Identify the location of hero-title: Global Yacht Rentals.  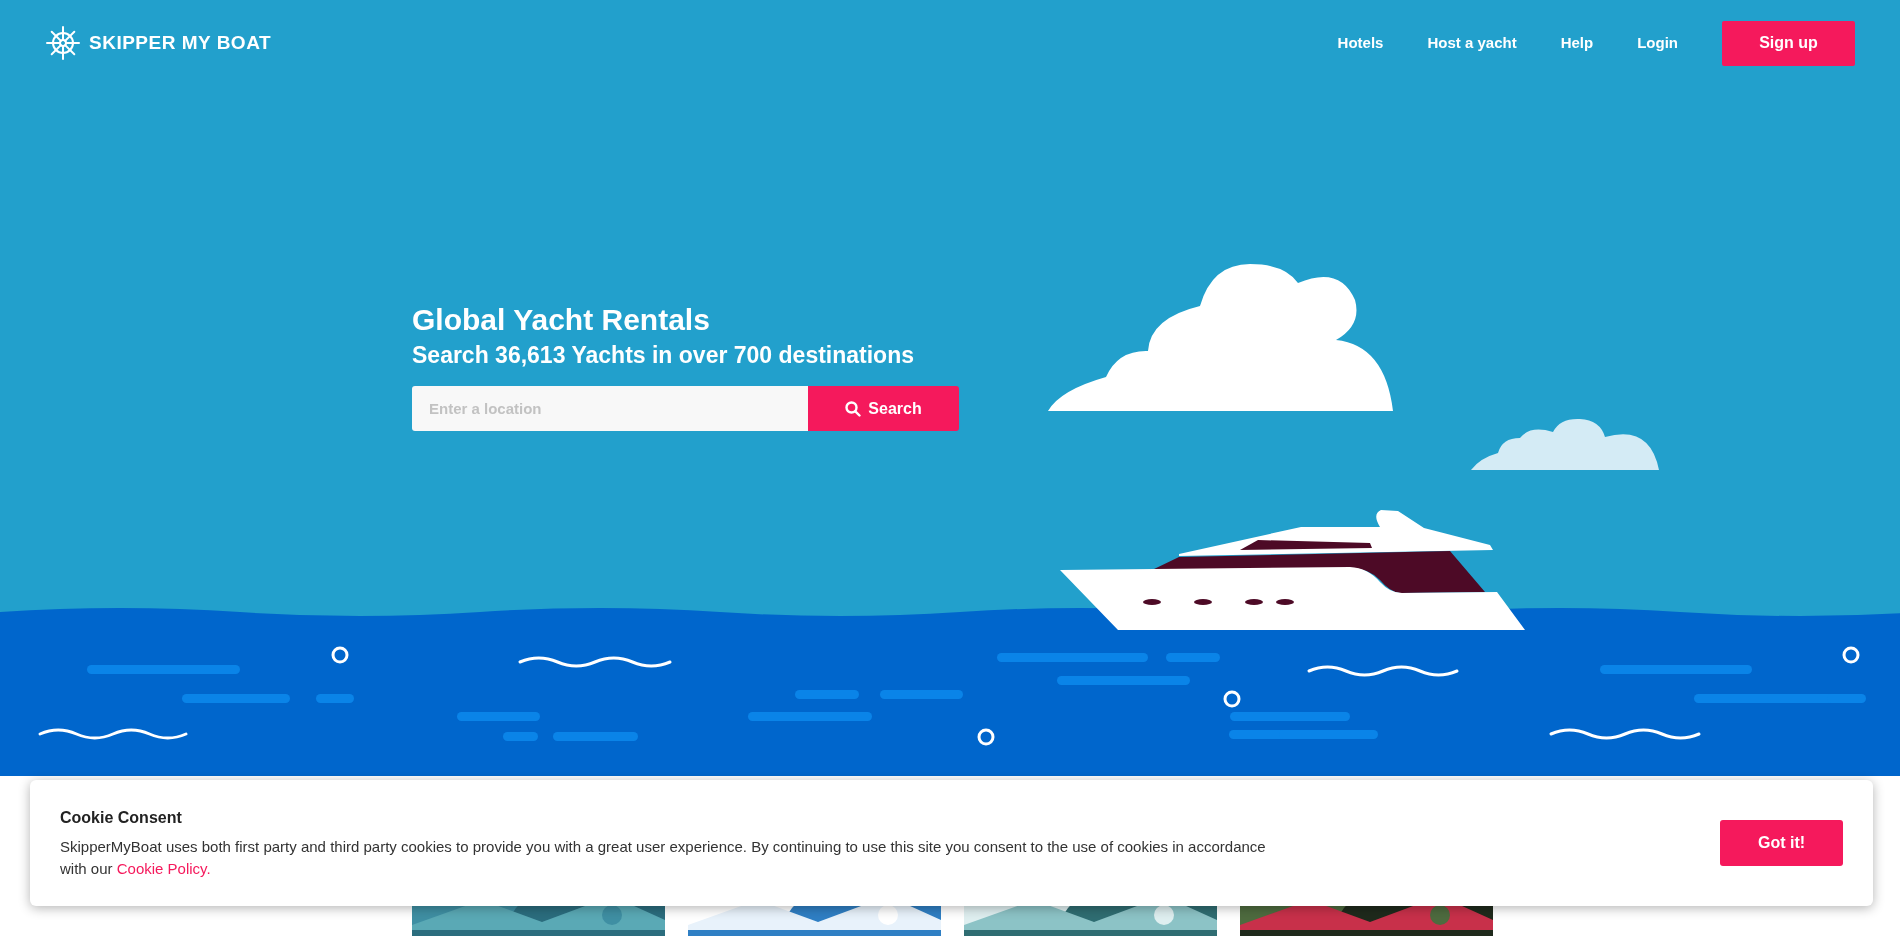
(561, 320).